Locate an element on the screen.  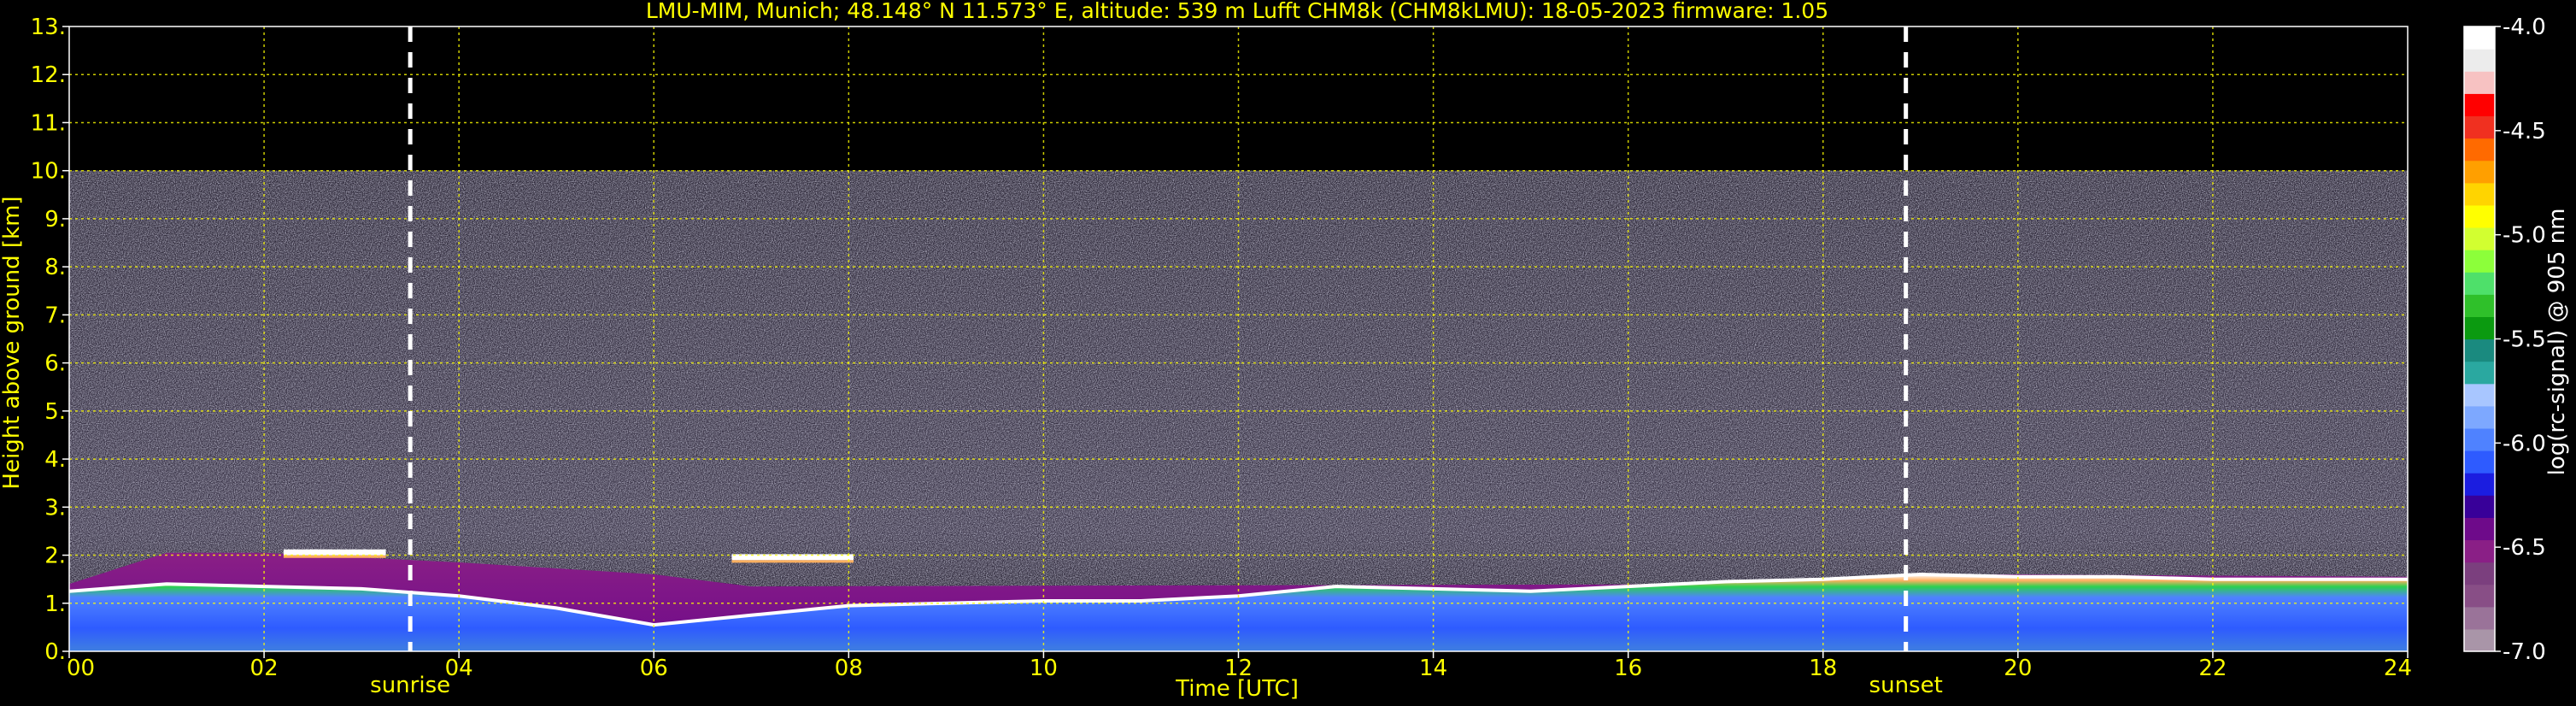
x-tick-label-18: 18 is located at coordinates (1823, 668).